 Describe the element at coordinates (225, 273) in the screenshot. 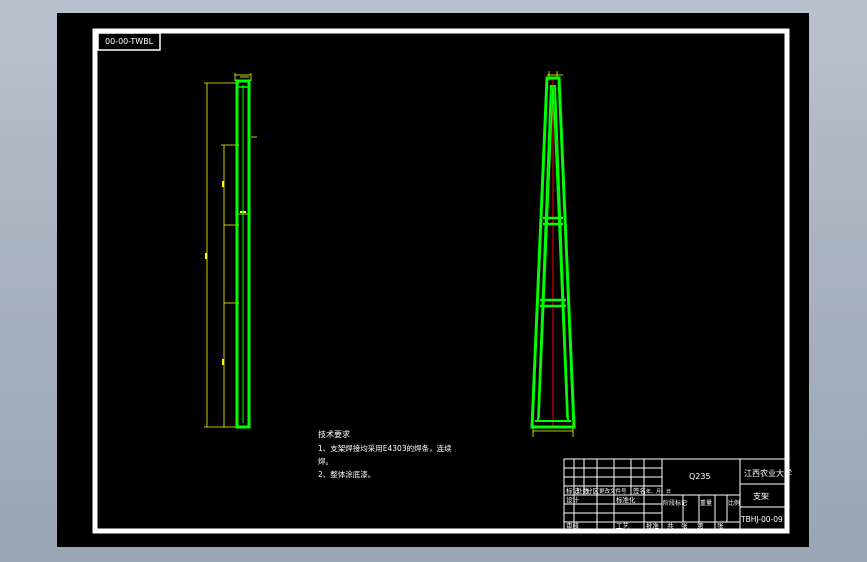

I see `side-view-dim-text` at that location.